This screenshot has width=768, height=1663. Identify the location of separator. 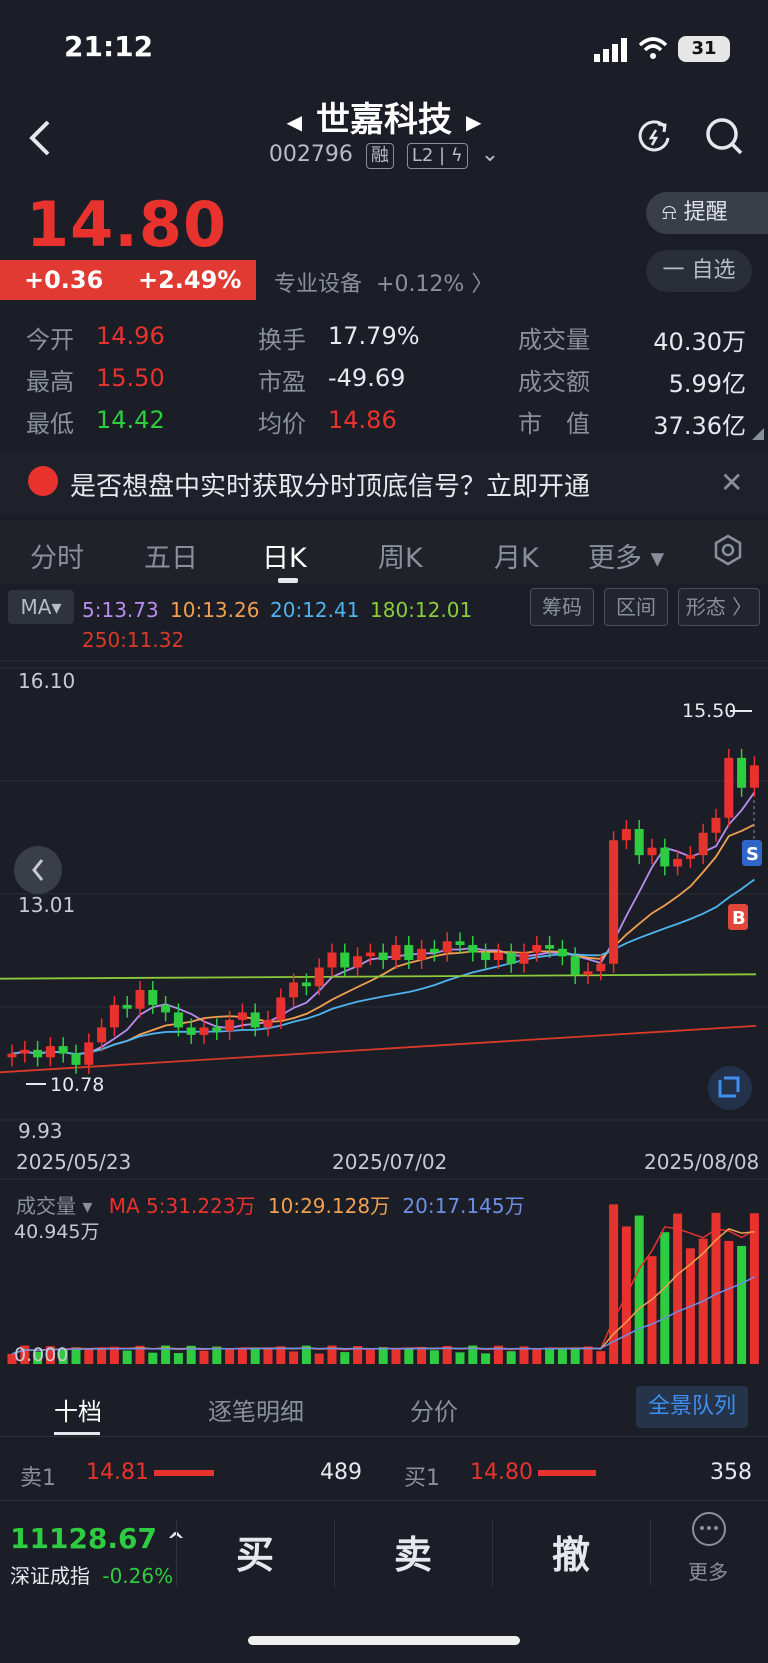
(492, 1553).